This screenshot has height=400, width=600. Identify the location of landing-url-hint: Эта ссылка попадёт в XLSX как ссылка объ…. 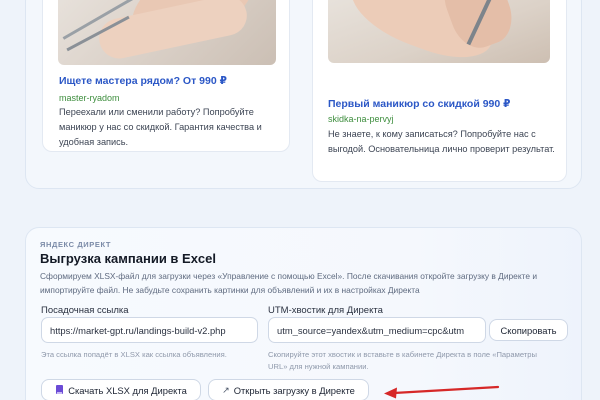
(134, 354).